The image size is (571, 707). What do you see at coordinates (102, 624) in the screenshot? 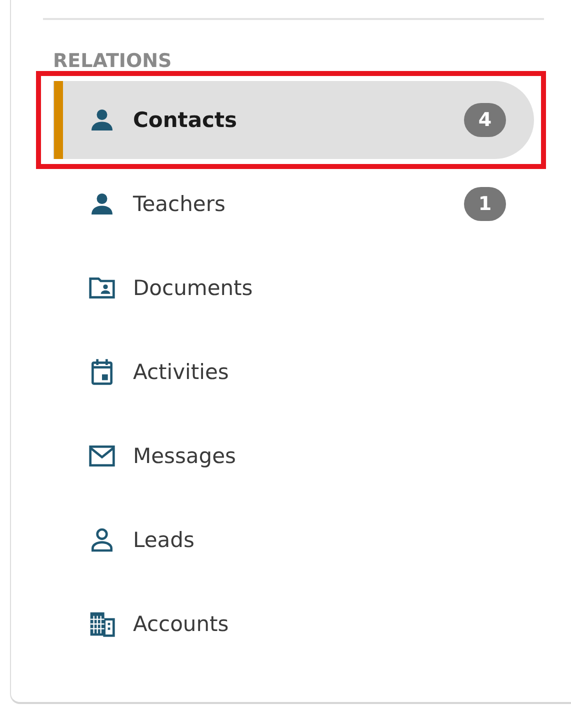
I see `building-icon` at bounding box center [102, 624].